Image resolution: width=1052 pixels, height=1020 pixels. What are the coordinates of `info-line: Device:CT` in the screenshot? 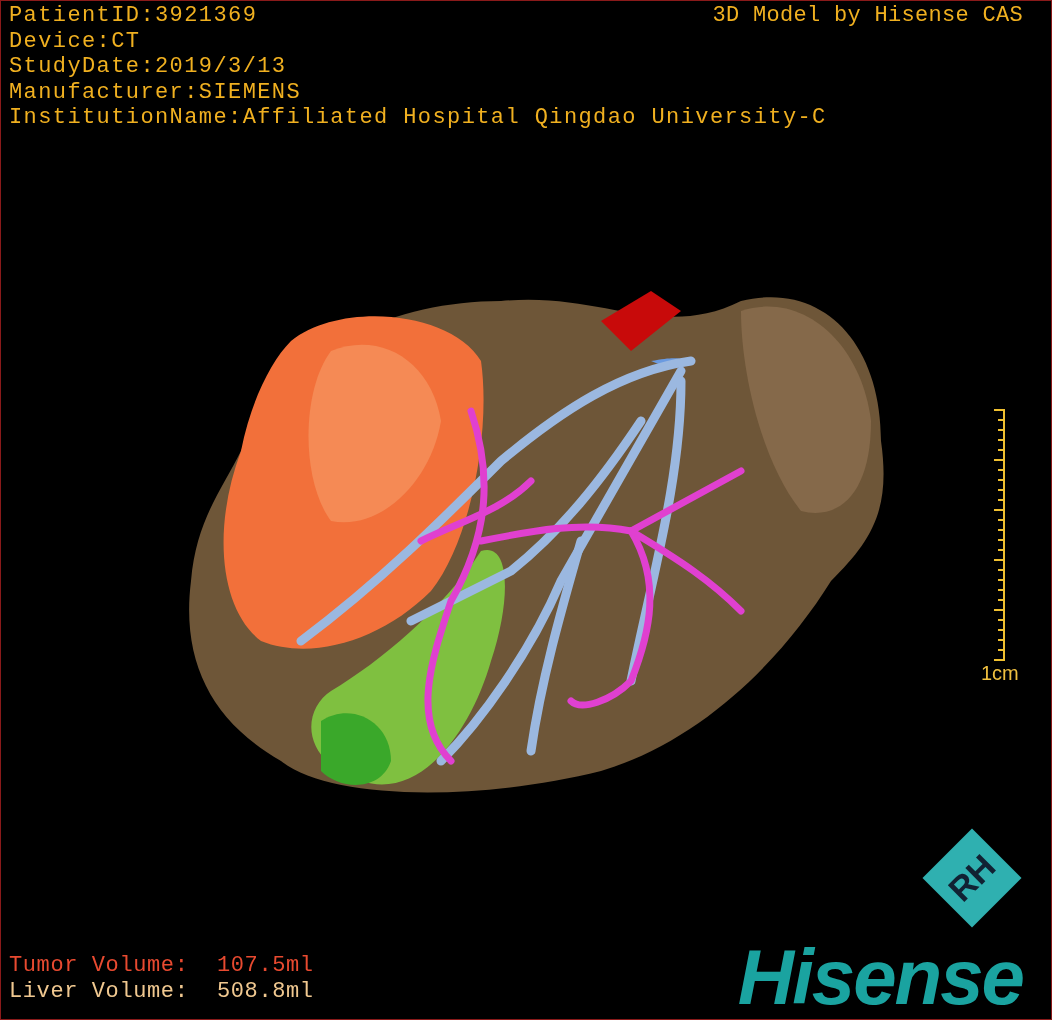 It's located at (75, 41).